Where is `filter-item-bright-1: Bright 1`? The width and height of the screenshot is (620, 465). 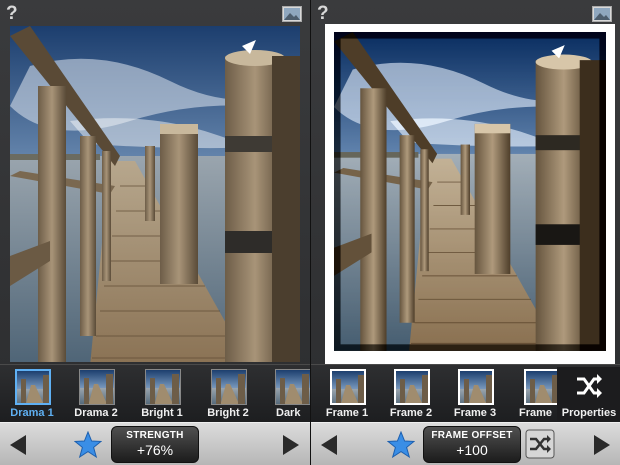
filter-item-bright-1: Bright 1 is located at coordinates (162, 394).